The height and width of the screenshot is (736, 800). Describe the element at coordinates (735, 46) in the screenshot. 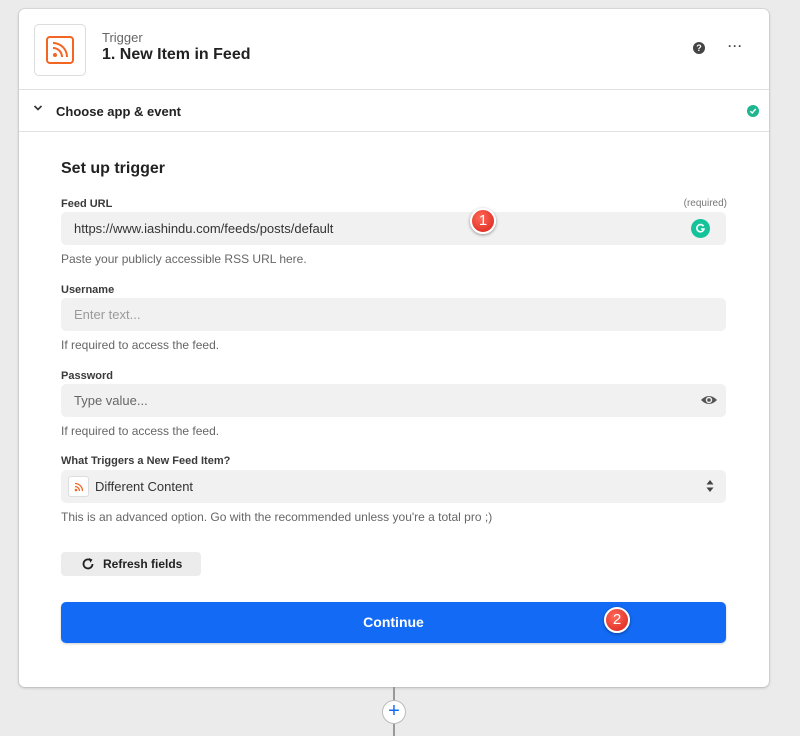

I see `more-options-icon: ···` at that location.